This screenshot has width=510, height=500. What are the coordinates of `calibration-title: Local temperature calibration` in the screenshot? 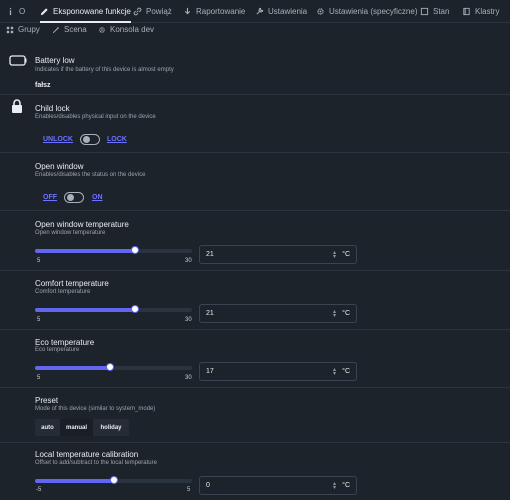 It's located at (87, 454).